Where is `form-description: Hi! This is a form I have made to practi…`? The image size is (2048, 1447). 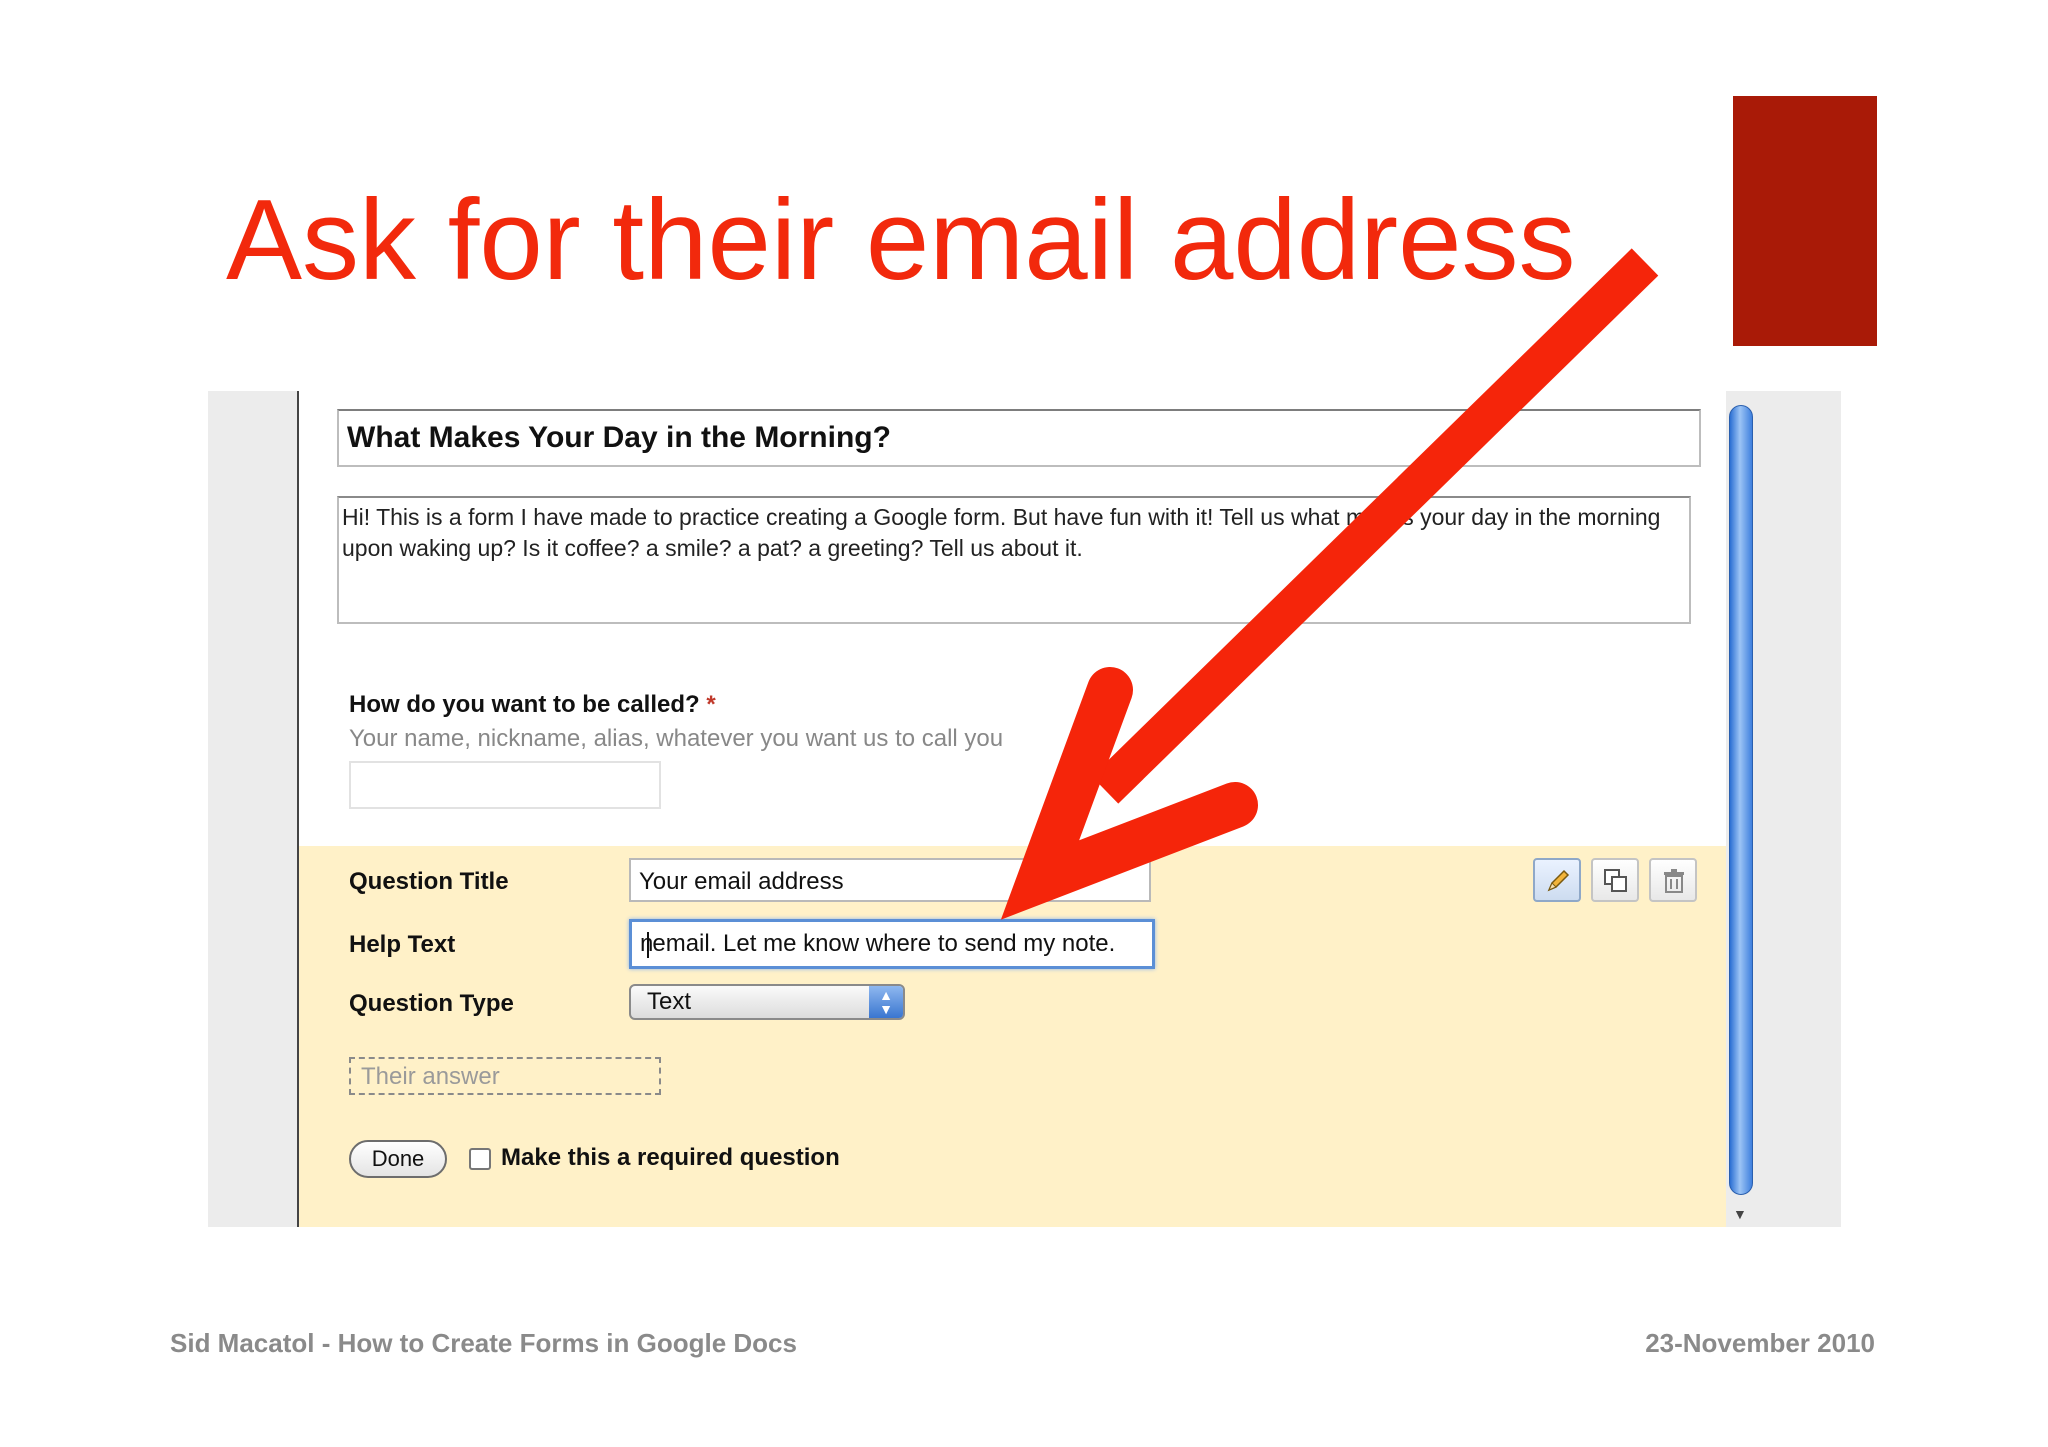
form-description: Hi! This is a form I have made to practi… is located at coordinates (1001, 532).